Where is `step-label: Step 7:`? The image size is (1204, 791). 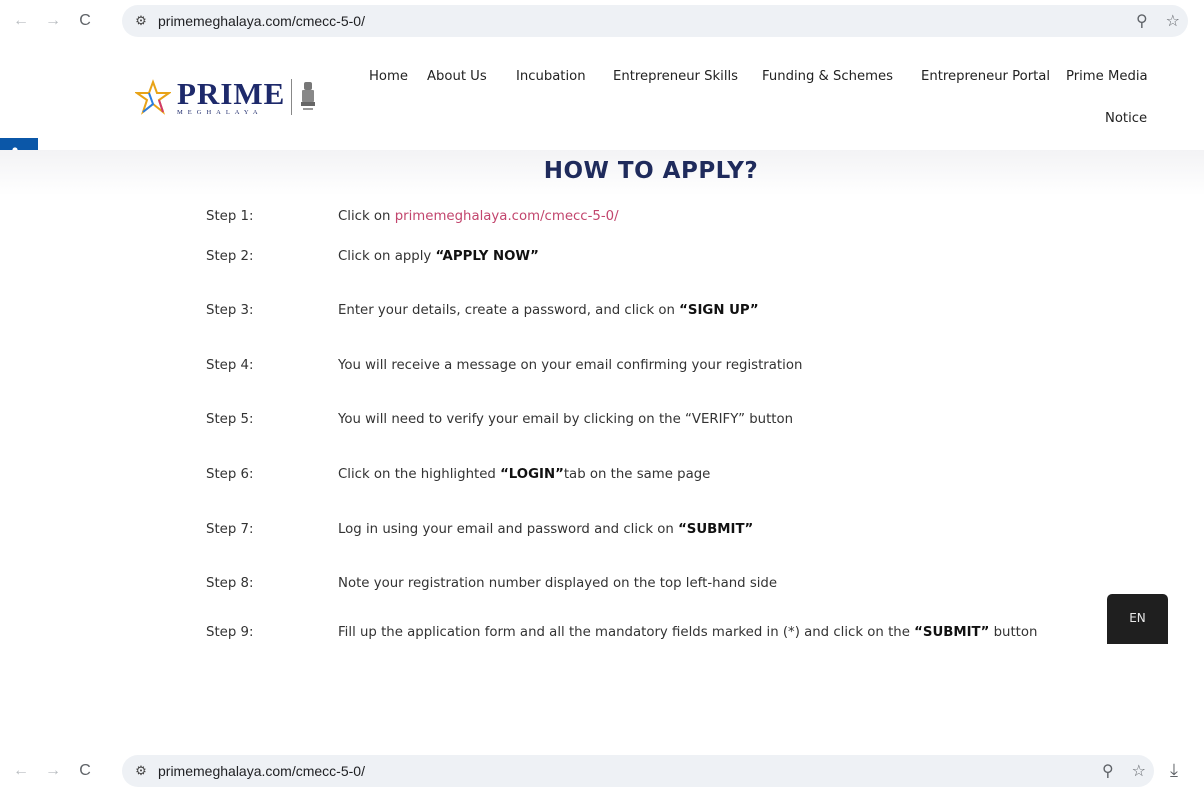
step-label: Step 7: is located at coordinates (230, 529).